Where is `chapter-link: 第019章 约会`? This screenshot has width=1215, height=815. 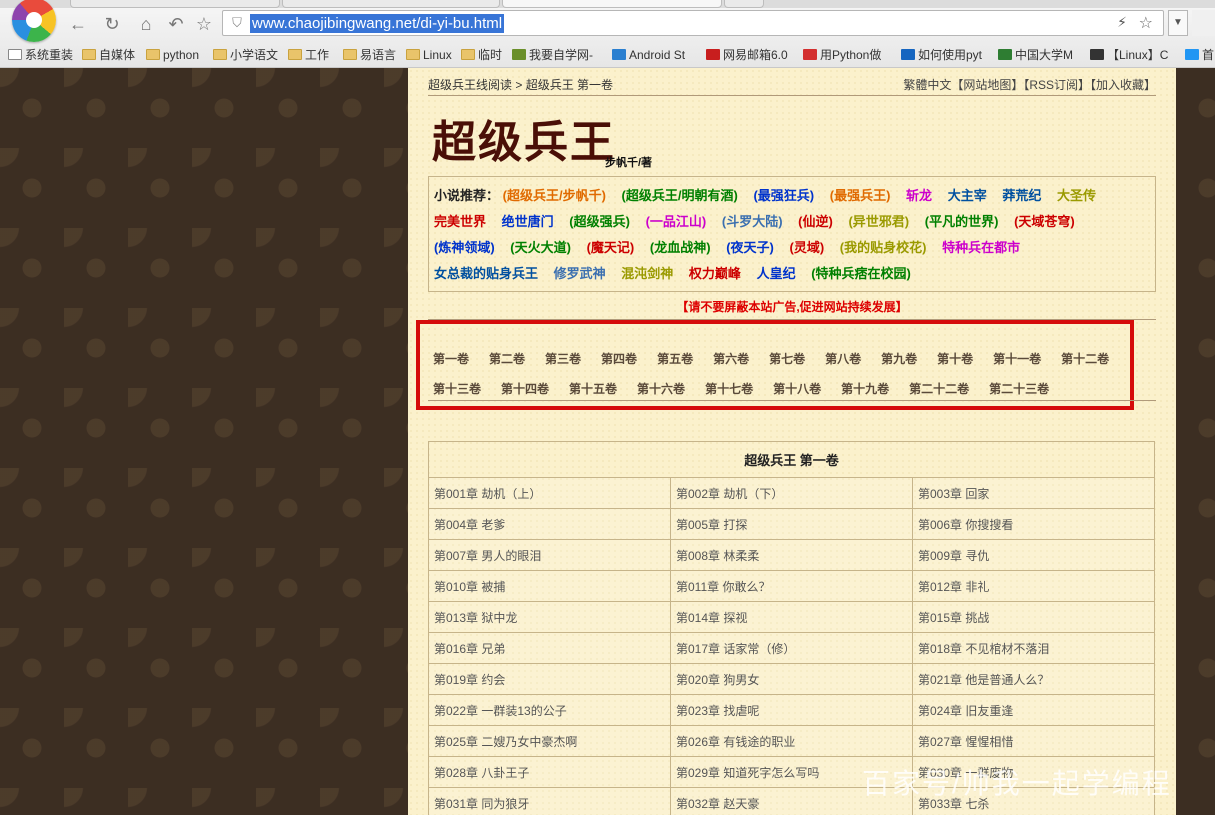
chapter-link: 第019章 约会 is located at coordinates (549, 679).